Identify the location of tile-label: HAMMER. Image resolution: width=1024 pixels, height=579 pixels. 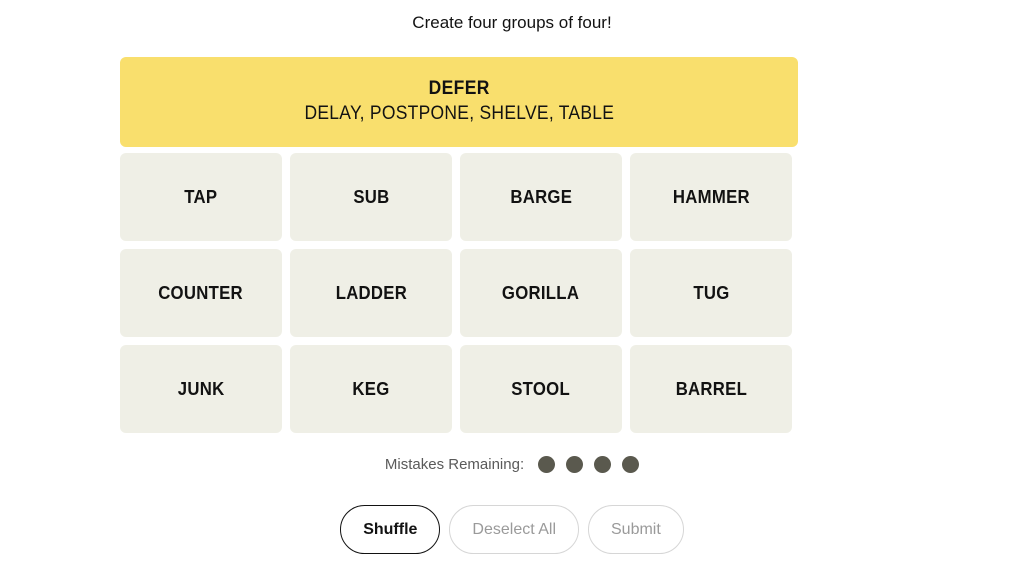
(711, 196).